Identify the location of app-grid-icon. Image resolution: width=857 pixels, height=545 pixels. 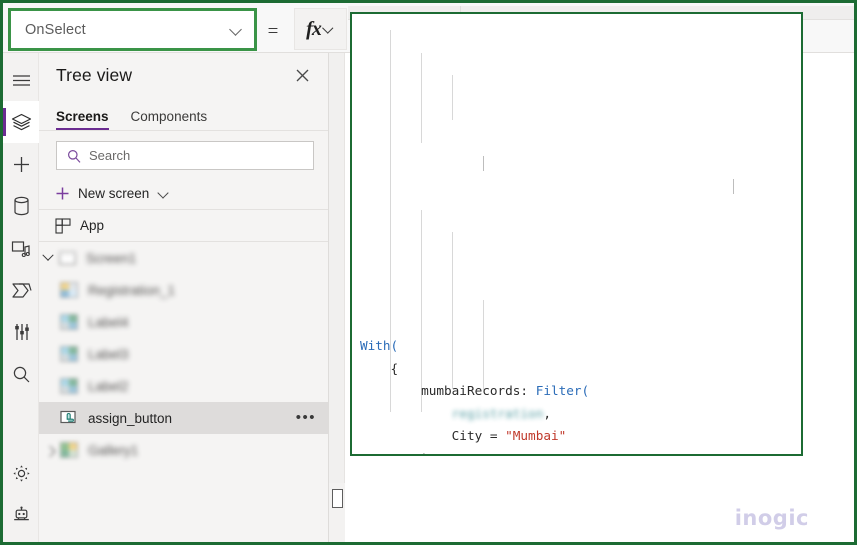
(63, 225).